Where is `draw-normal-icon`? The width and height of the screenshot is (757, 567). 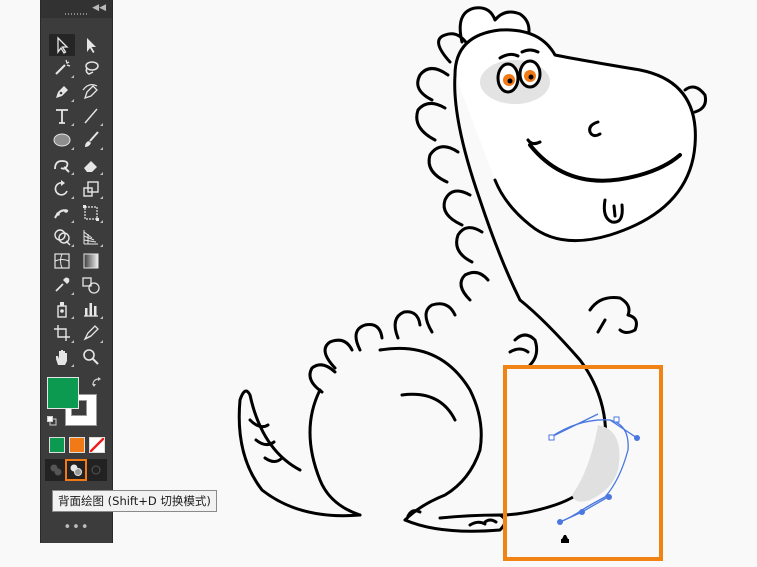
draw-normal-icon is located at coordinates (56, 470).